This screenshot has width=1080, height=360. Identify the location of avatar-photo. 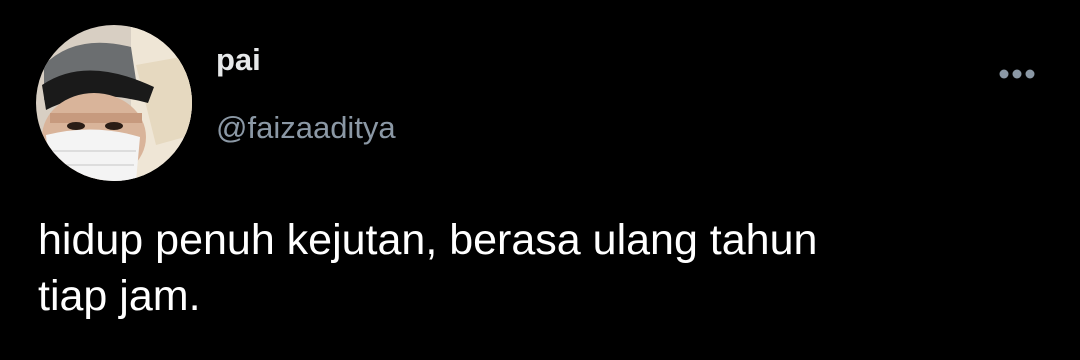
(114, 103).